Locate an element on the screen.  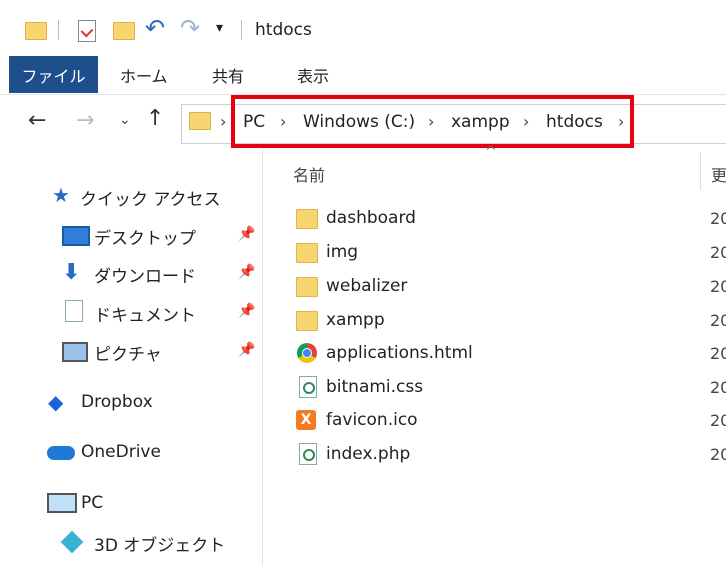
window-title: htdocs is located at coordinates (283, 30).